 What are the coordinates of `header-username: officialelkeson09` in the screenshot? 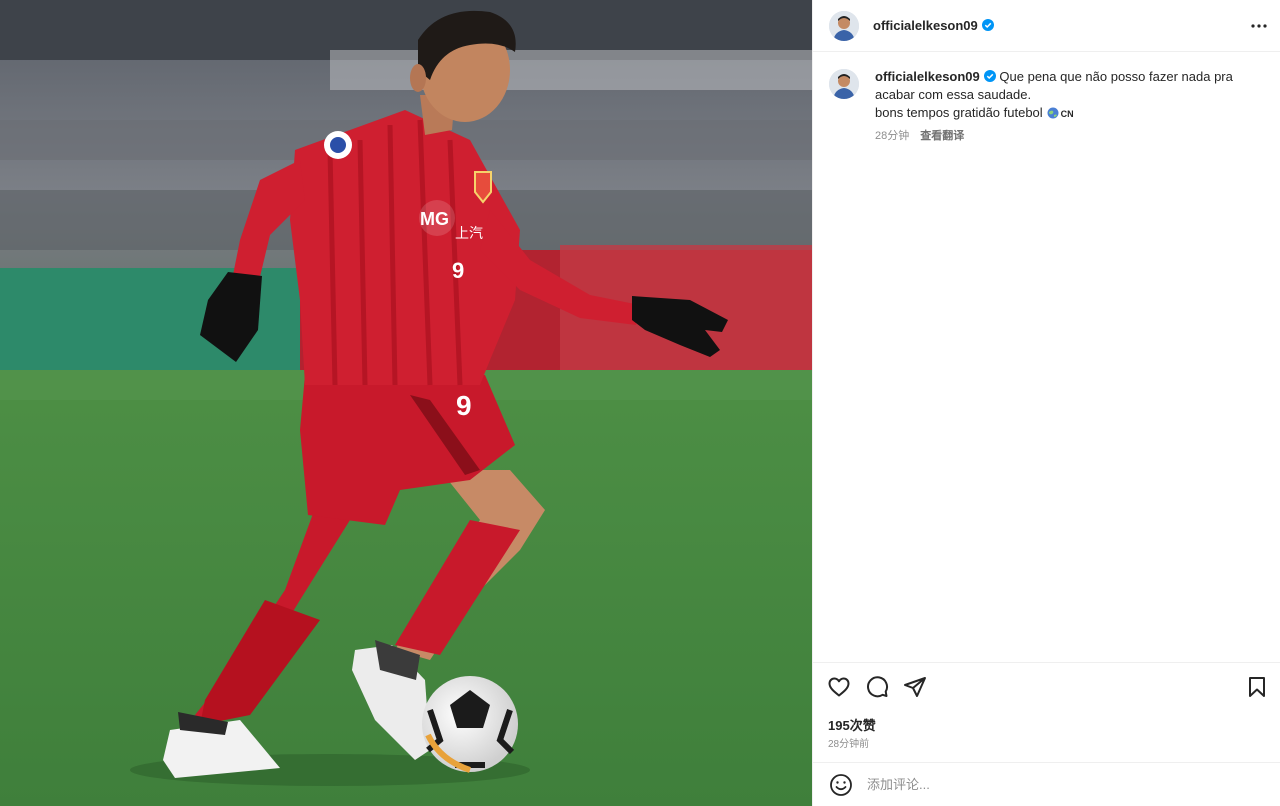 It's located at (933, 25).